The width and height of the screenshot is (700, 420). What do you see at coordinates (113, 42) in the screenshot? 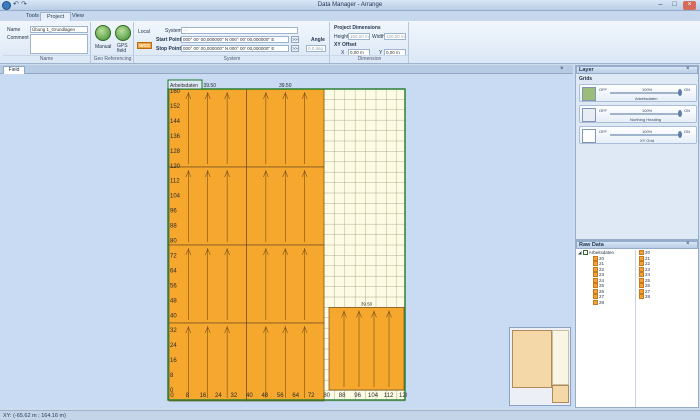
I see `geo-referencing-group: Manual GPS field Geo Referencing` at bounding box center [113, 42].